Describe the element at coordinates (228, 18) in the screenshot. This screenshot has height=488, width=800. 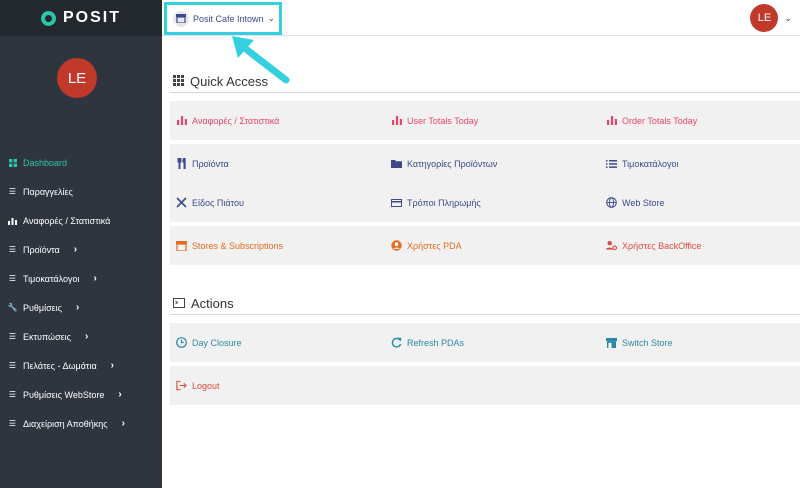
I see `store-selector-label: Posit Cafe Intown` at that location.